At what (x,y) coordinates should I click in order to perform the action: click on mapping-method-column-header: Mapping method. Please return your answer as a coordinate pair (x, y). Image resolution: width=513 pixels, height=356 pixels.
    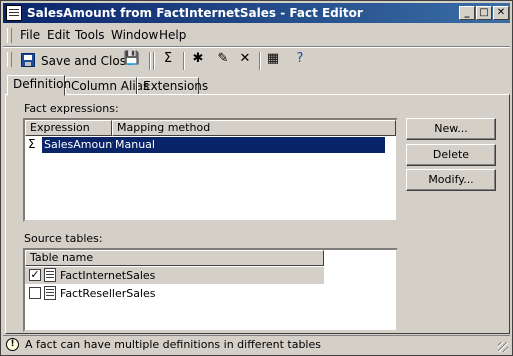
    Looking at the image, I should click on (254, 128).